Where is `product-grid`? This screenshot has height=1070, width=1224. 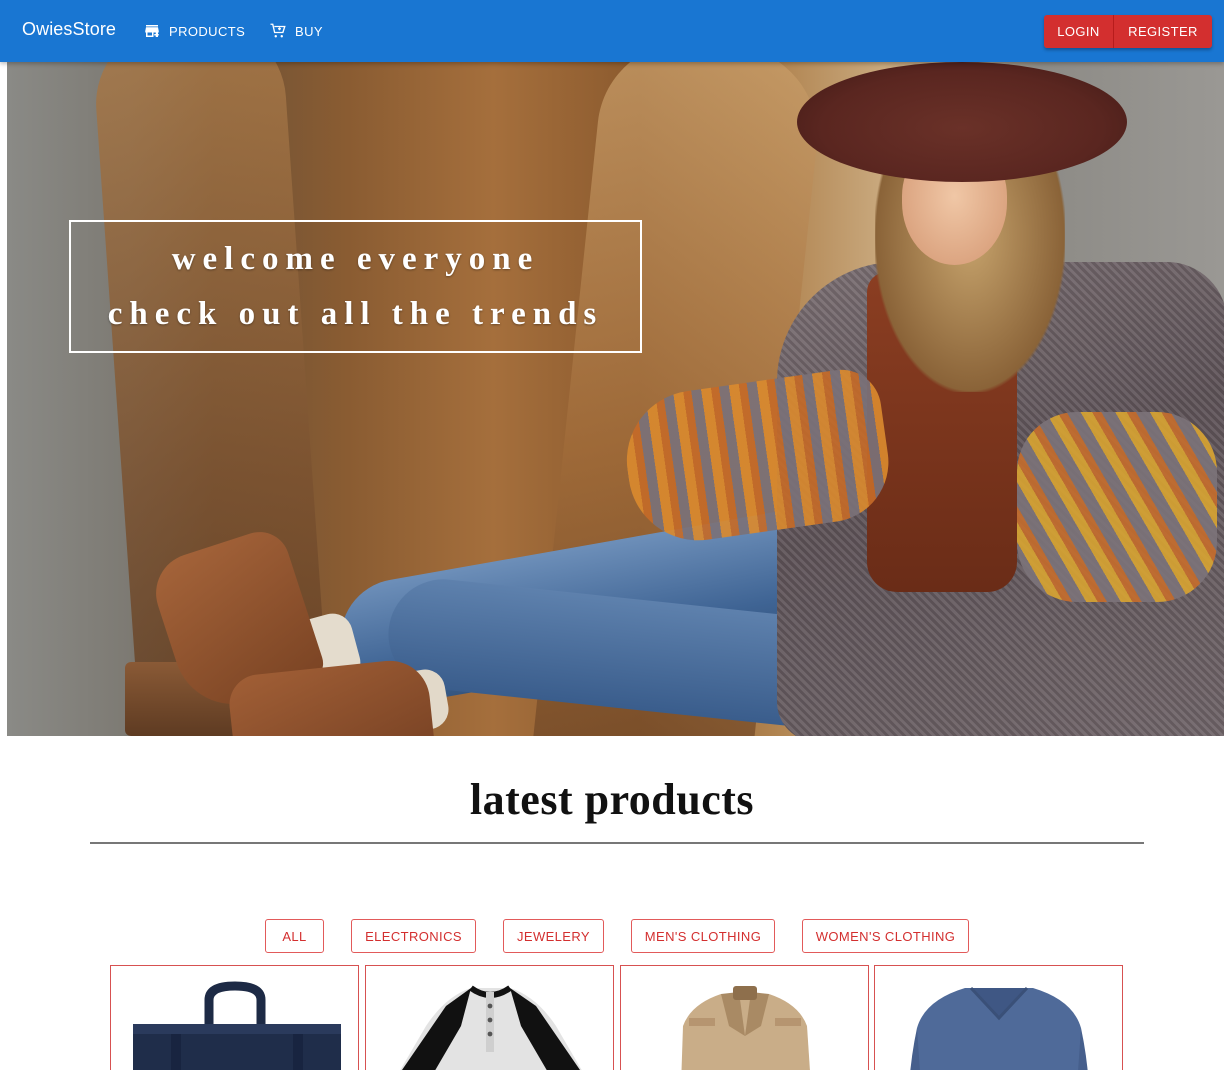 product-grid is located at coordinates (612, 1017).